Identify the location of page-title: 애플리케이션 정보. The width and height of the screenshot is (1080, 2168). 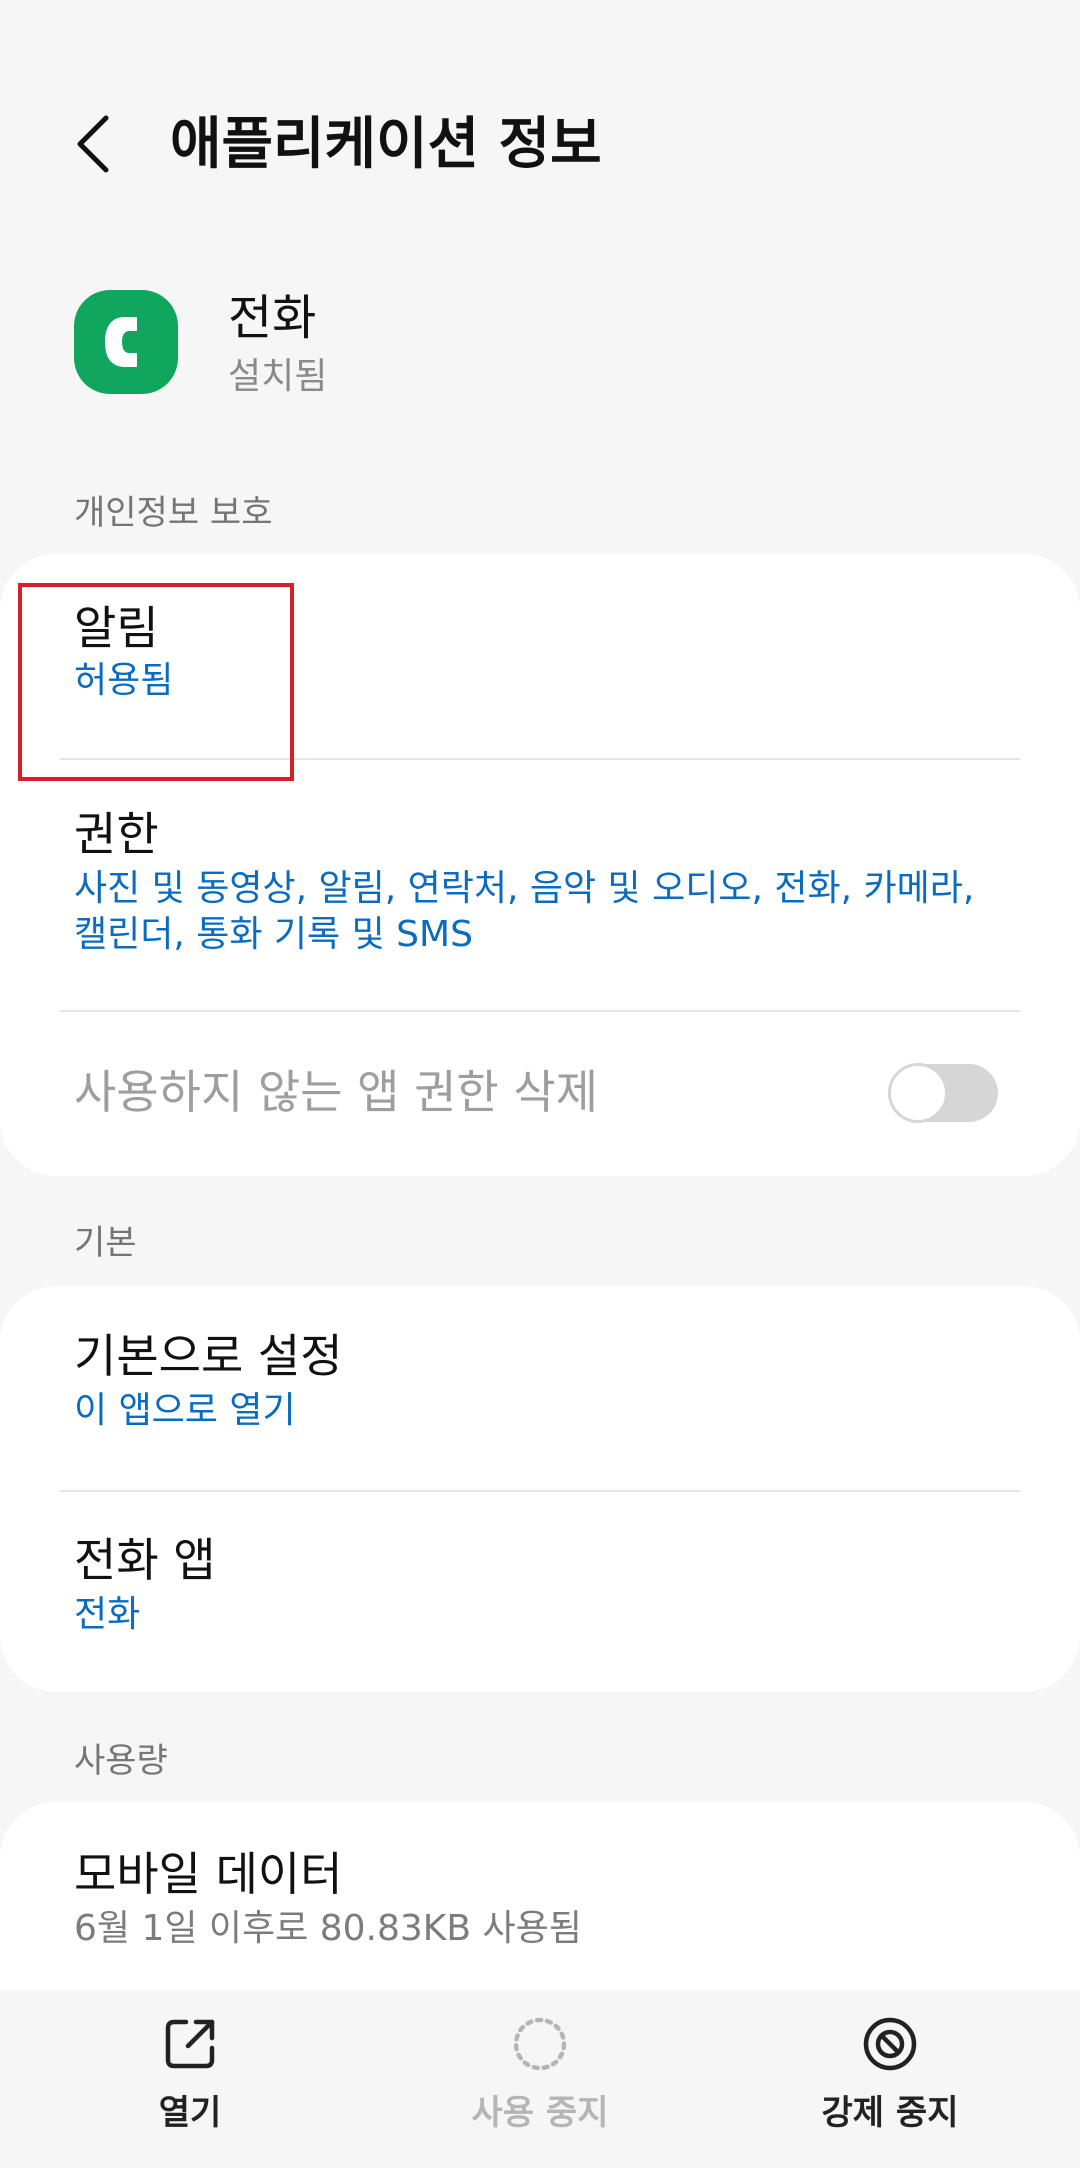
(386, 144).